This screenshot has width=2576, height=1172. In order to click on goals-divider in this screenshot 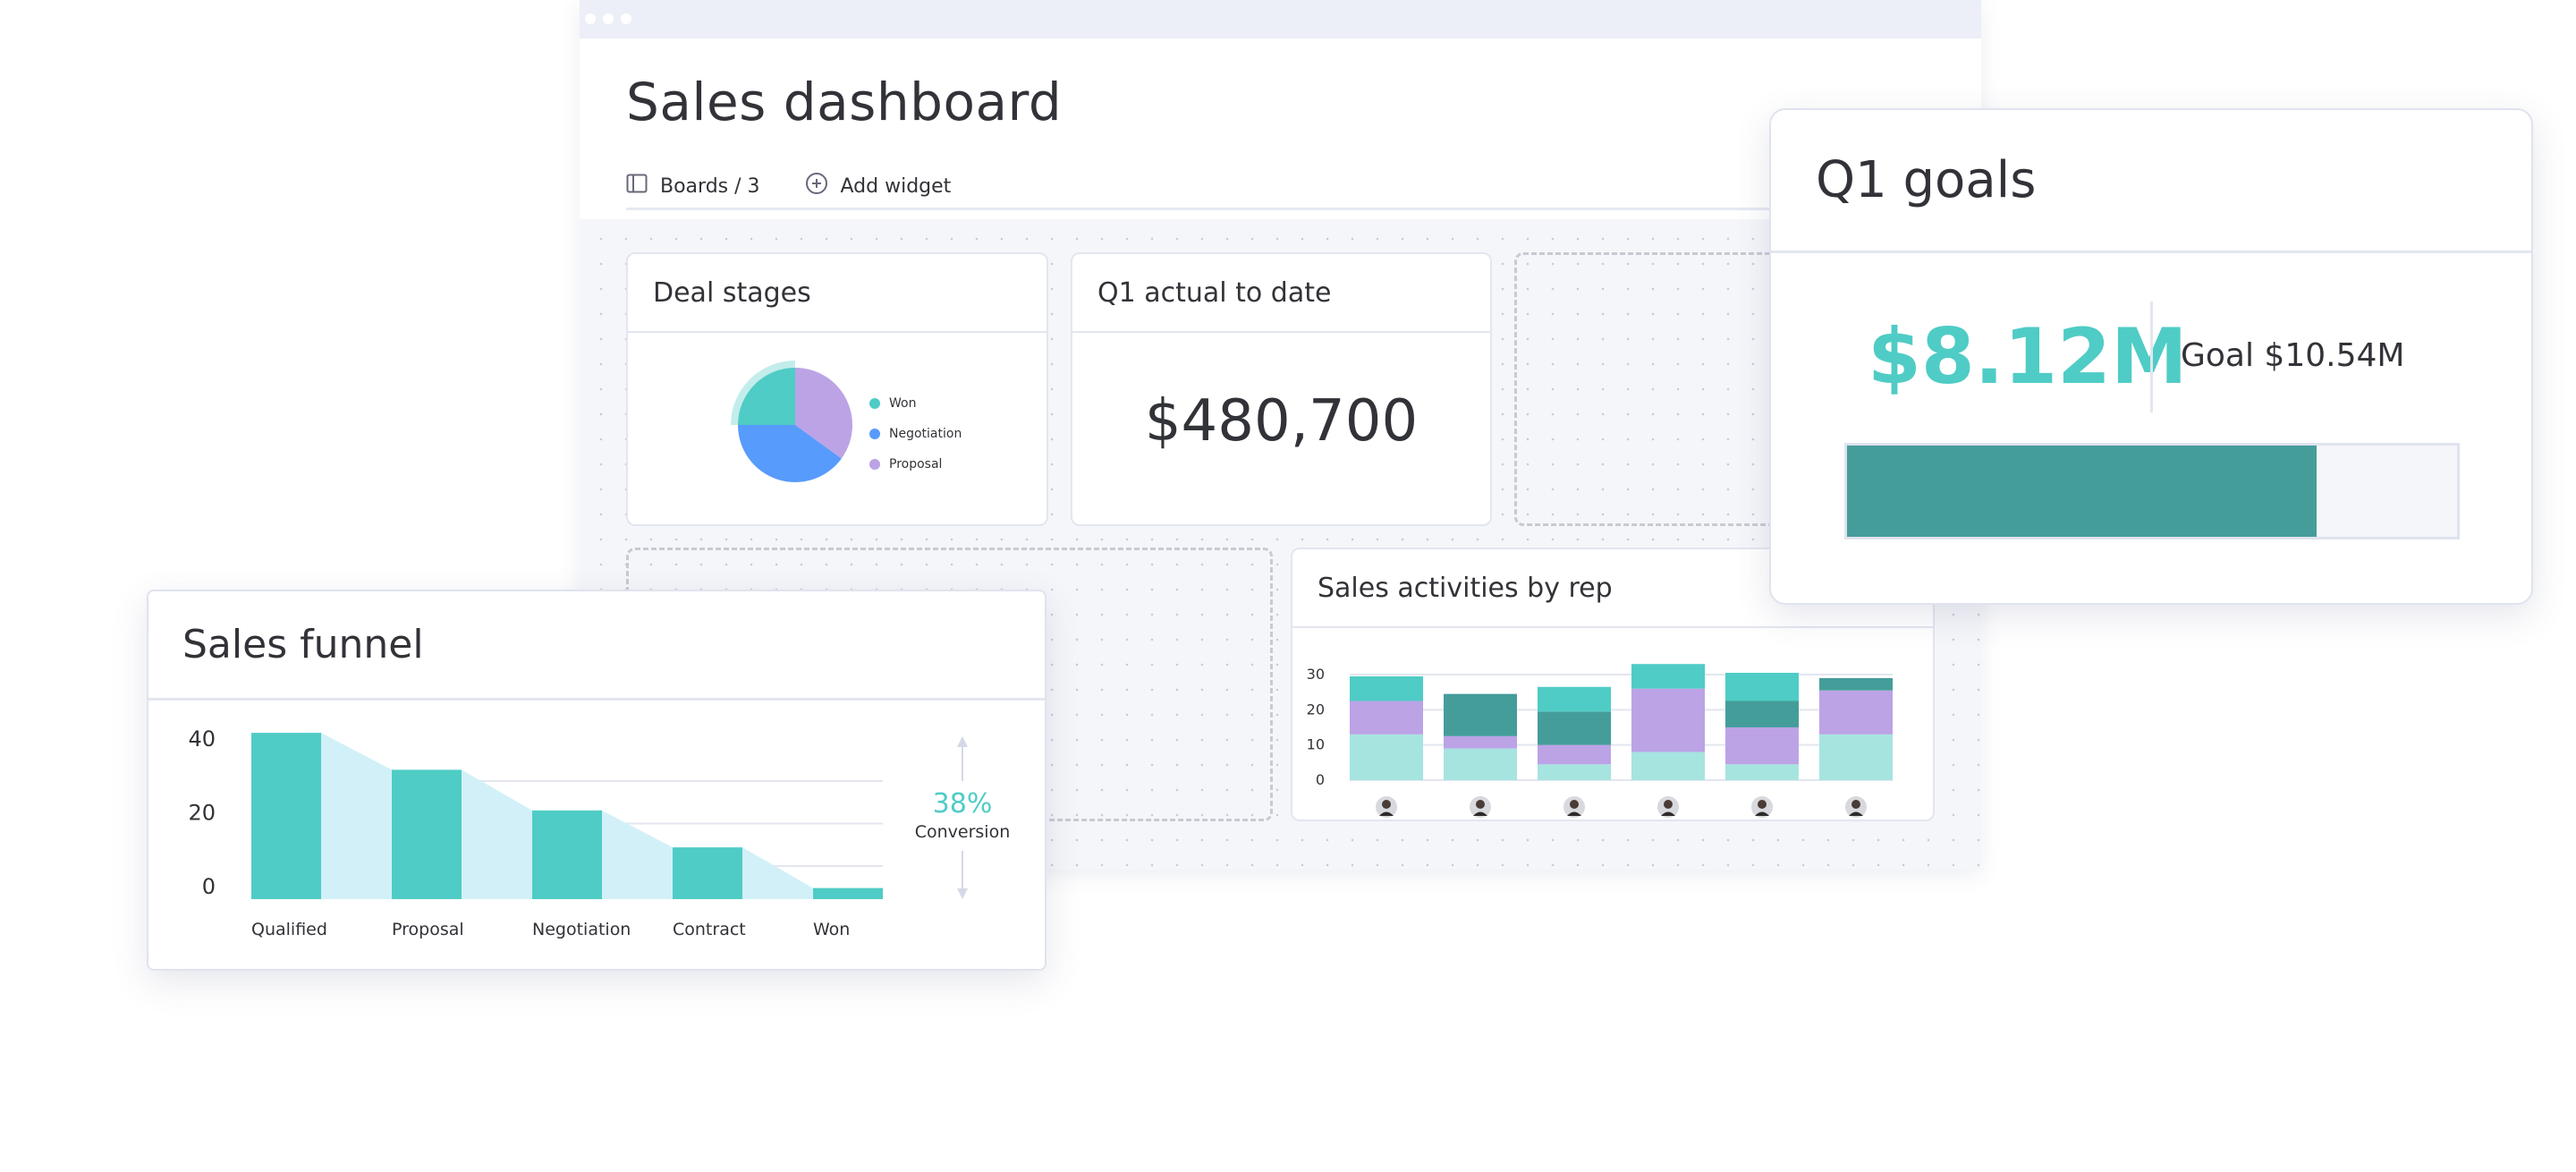, I will do `click(2151, 356)`.